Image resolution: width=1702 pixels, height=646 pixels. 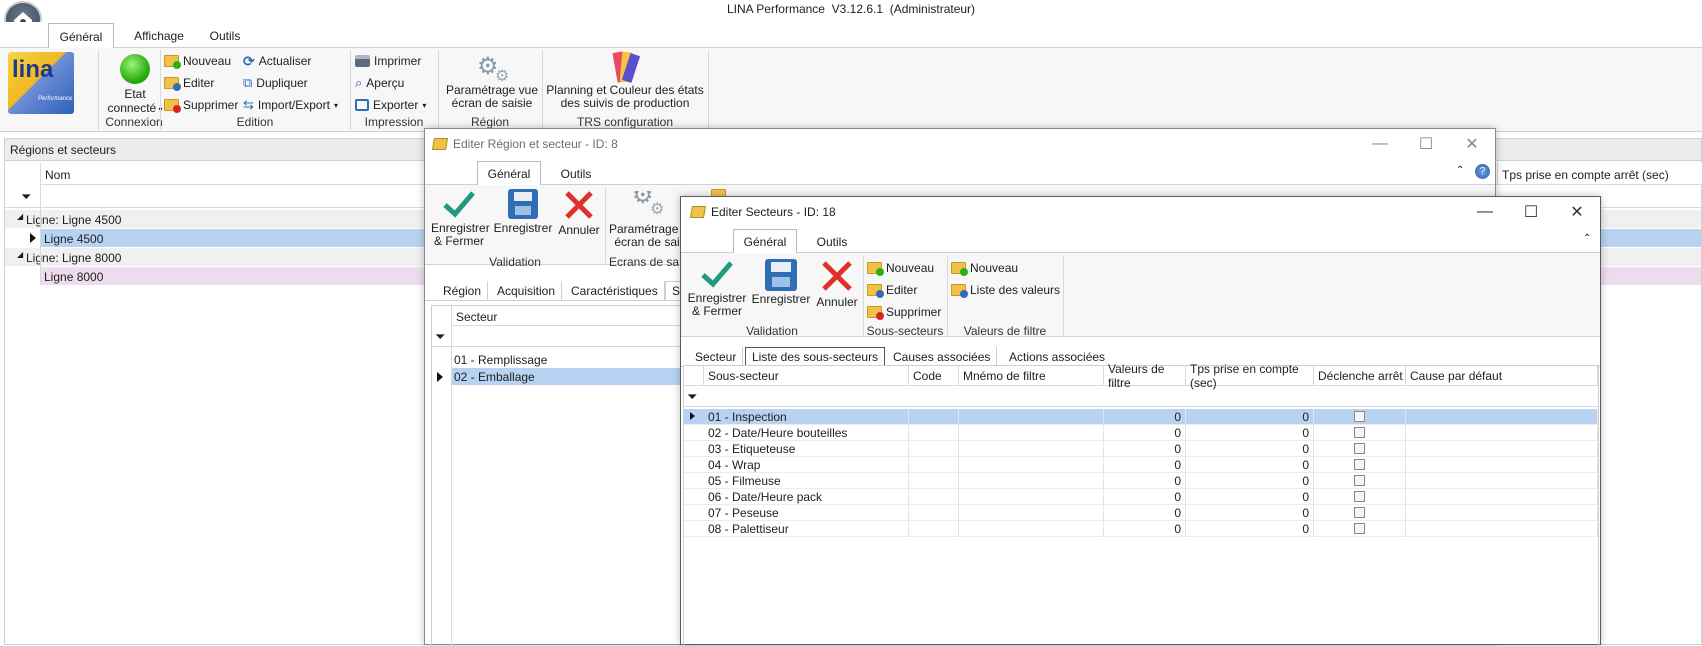 I want to click on table-row: 01 - Remplissage, so click(x=571, y=359).